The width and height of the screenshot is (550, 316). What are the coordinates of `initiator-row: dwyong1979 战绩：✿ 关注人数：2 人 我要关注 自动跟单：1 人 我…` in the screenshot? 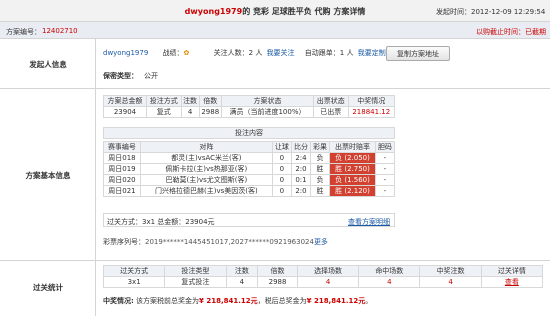 It's located at (244, 53).